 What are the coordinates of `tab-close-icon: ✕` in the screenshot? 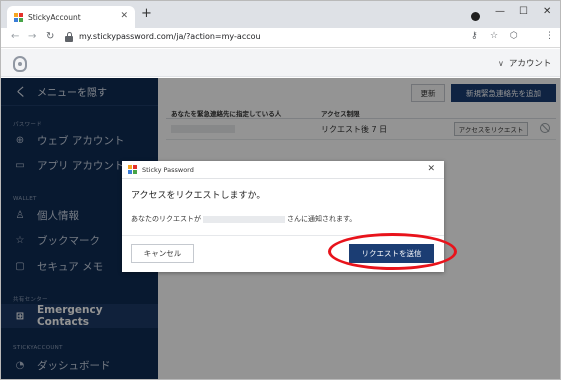 It's located at (124, 16).